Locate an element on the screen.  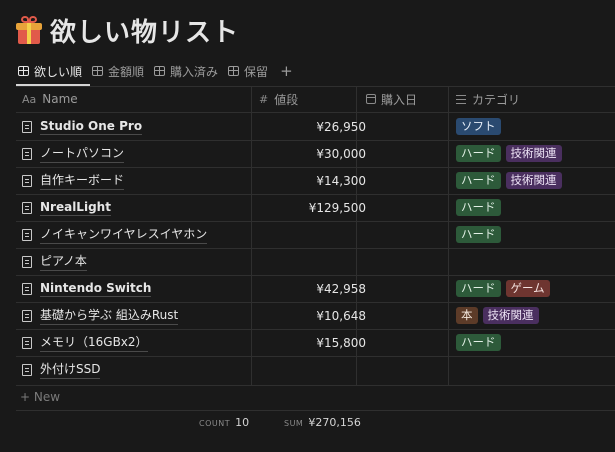
table-row: ノートパソコン ¥30,000 ハード 技術関連 is located at coordinates (315, 153).